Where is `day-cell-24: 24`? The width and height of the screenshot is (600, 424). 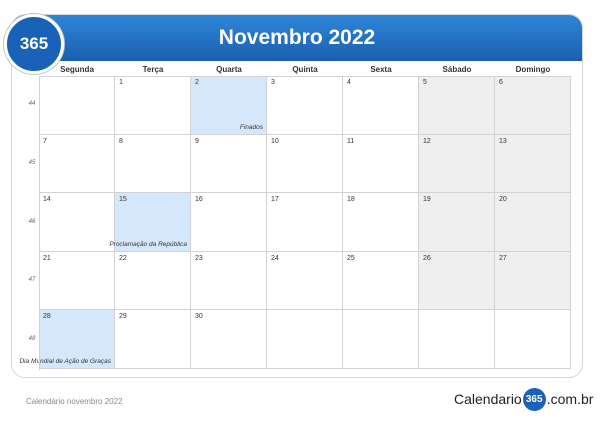
day-cell-24: 24 is located at coordinates (305, 281).